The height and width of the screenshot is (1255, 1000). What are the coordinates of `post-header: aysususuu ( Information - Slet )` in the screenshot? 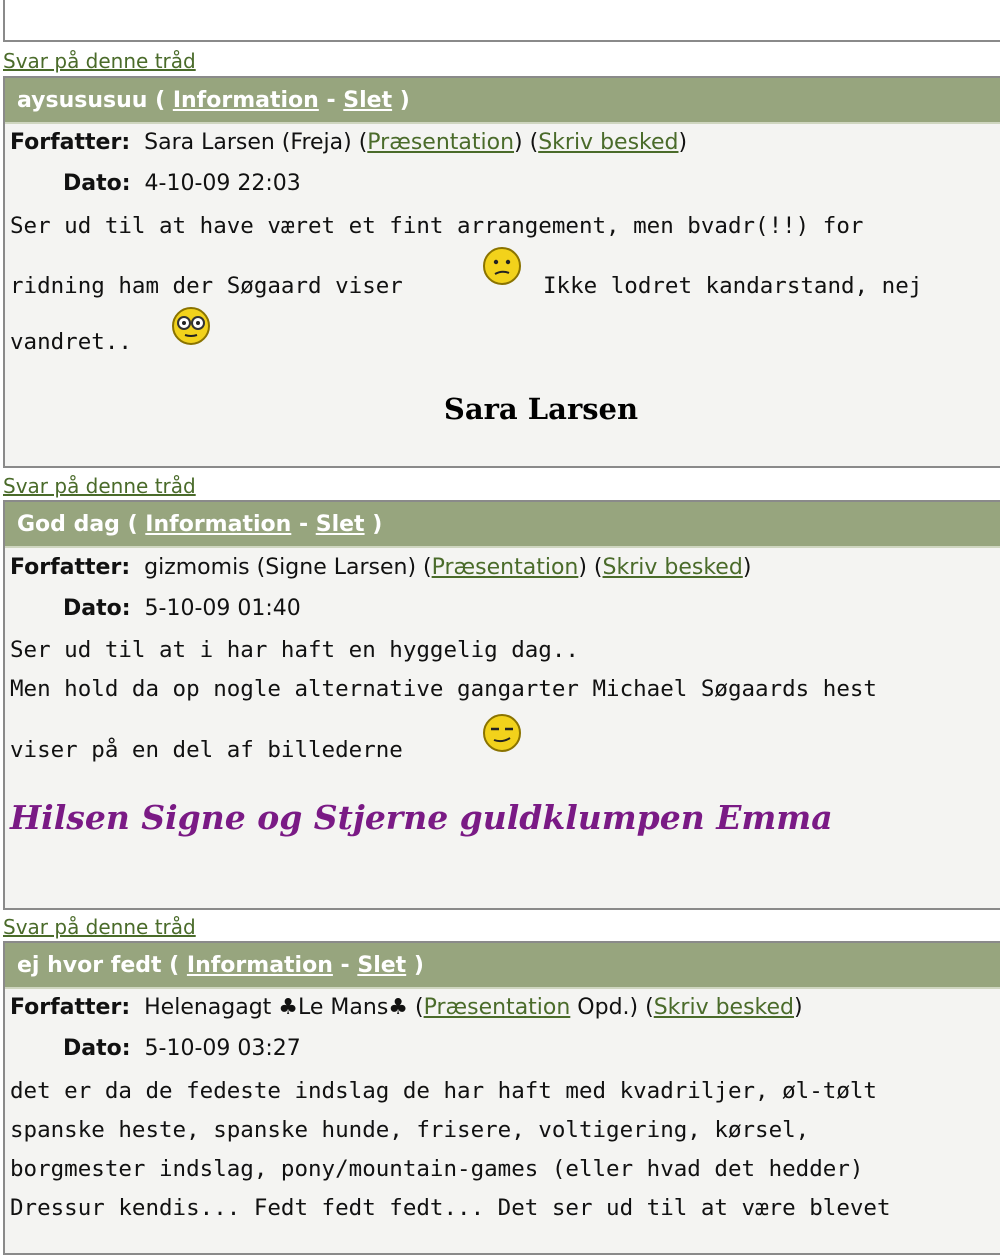 It's located at (502, 101).